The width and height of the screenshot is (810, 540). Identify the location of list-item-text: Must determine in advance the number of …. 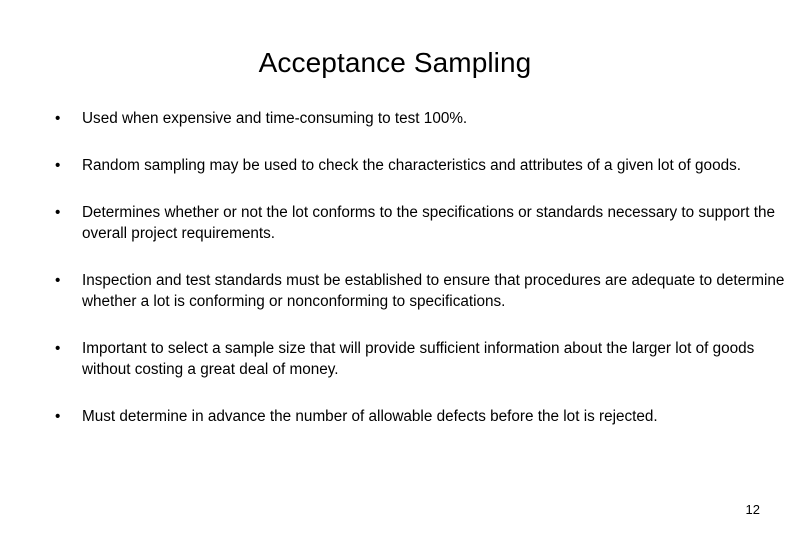
(370, 416).